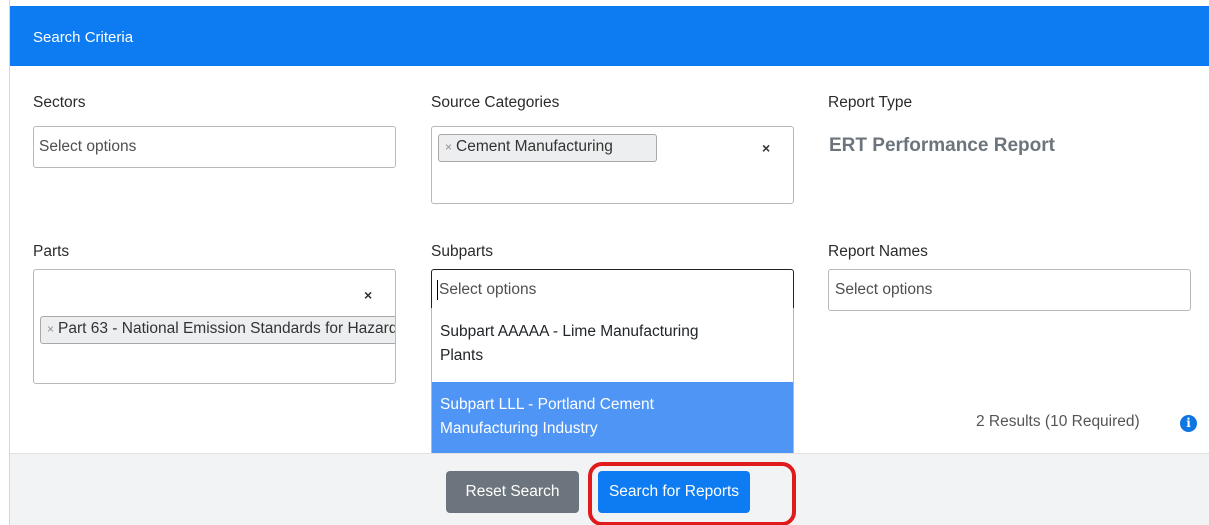 The height and width of the screenshot is (525, 1209). What do you see at coordinates (870, 102) in the screenshot?
I see `report-type-label: Report Type` at bounding box center [870, 102].